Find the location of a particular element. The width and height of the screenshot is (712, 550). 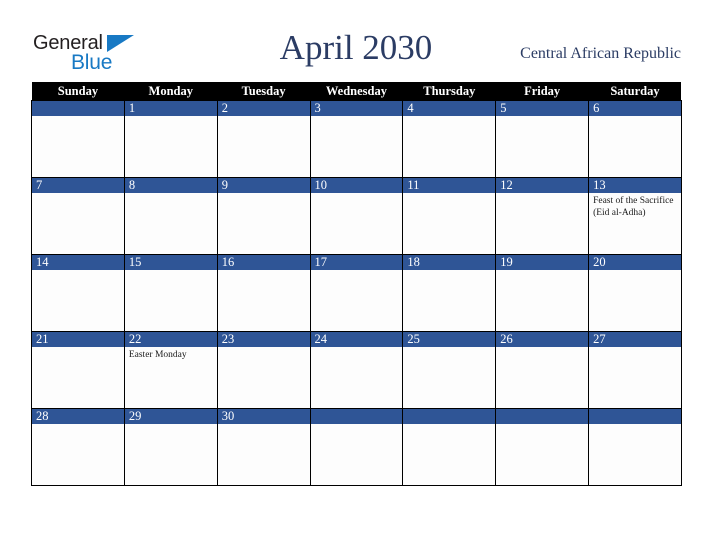

calendar-day-cell: 2 is located at coordinates (263, 139).